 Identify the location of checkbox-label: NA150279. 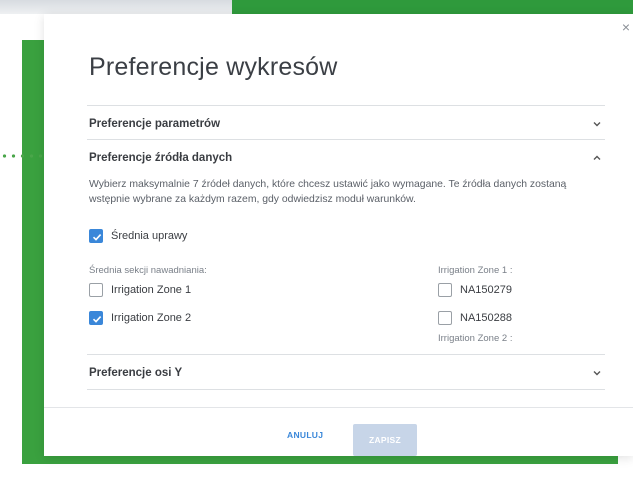
(486, 290).